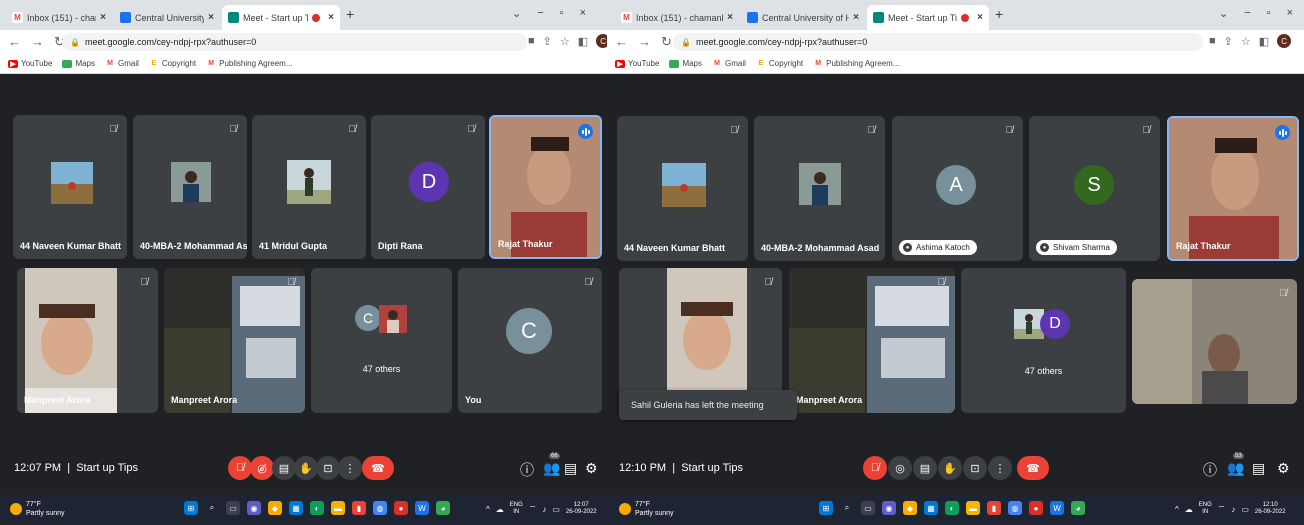  Describe the element at coordinates (516, 13) in the screenshot. I see `tab-search-icon: ⌄` at that location.